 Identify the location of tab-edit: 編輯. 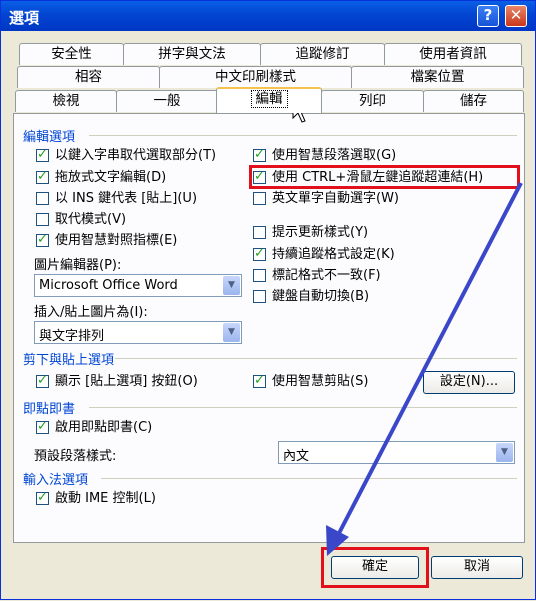
(269, 100).